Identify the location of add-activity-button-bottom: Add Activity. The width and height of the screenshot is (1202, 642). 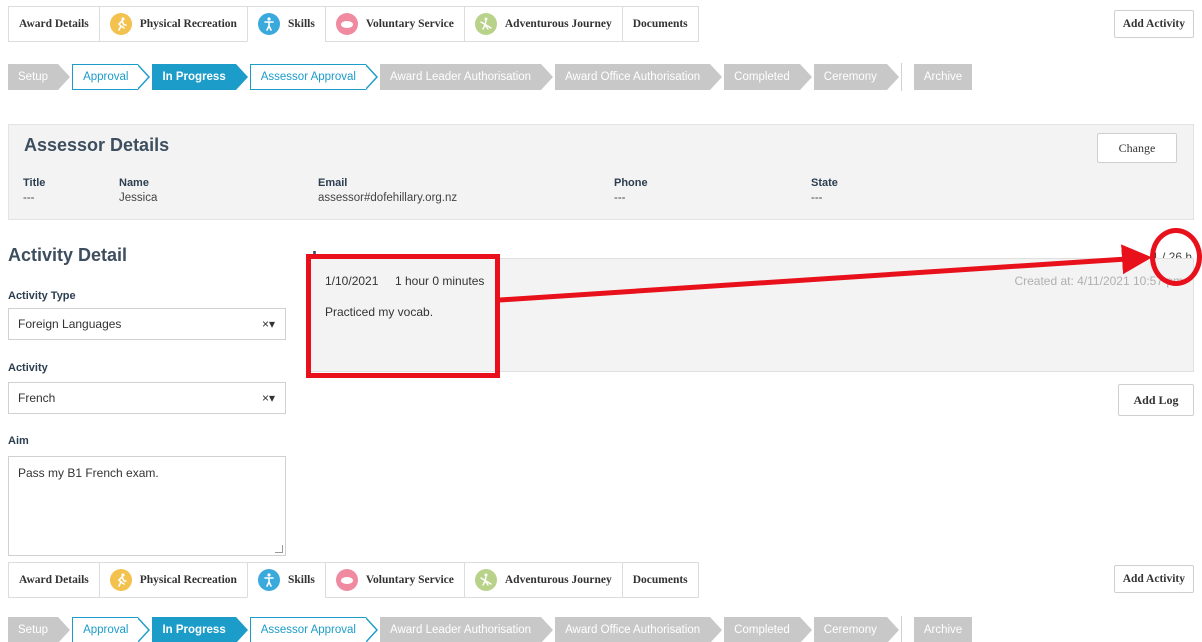
(1153, 579).